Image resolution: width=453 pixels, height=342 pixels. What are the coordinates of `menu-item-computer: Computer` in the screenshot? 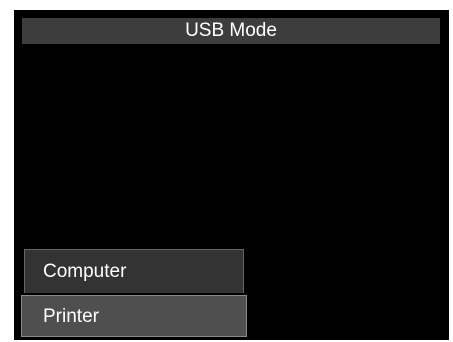 It's located at (134, 271).